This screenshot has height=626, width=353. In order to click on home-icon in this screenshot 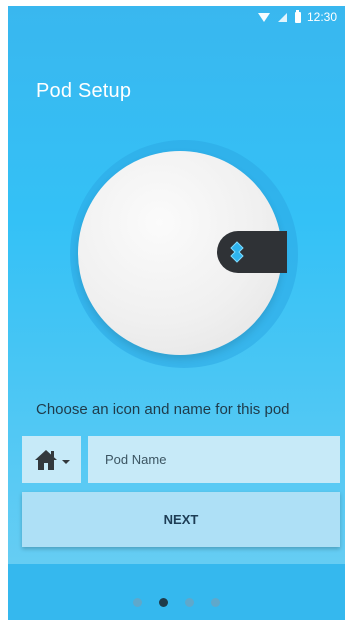, I will do `click(45, 459)`.